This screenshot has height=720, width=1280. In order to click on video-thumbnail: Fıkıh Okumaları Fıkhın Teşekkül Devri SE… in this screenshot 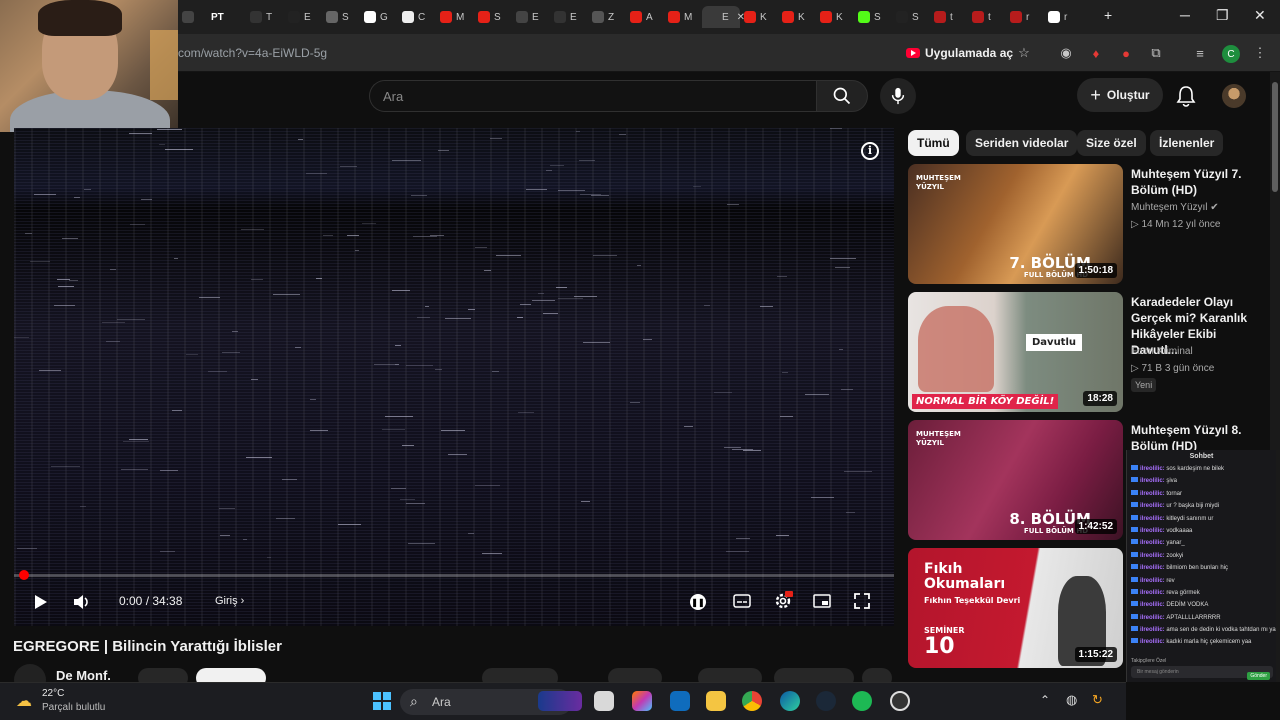, I will do `click(1015, 608)`.